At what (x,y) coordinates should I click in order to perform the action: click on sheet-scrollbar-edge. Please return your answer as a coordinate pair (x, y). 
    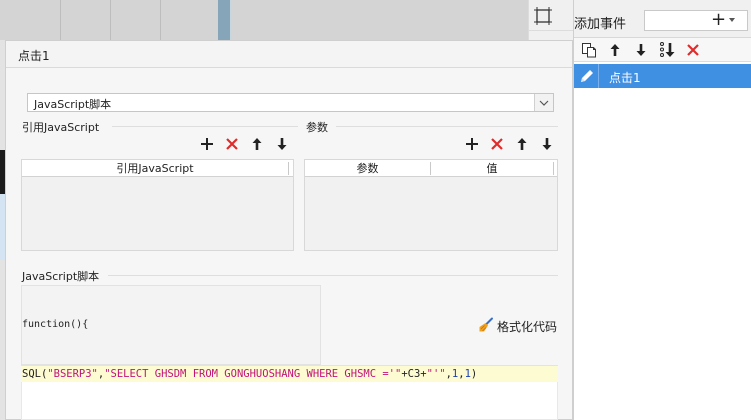
    Looking at the image, I should click on (231, 20).